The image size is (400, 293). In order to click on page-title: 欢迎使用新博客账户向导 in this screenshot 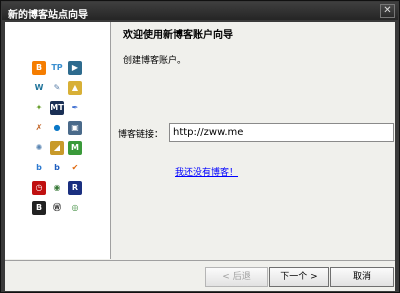, I will do `click(178, 35)`.